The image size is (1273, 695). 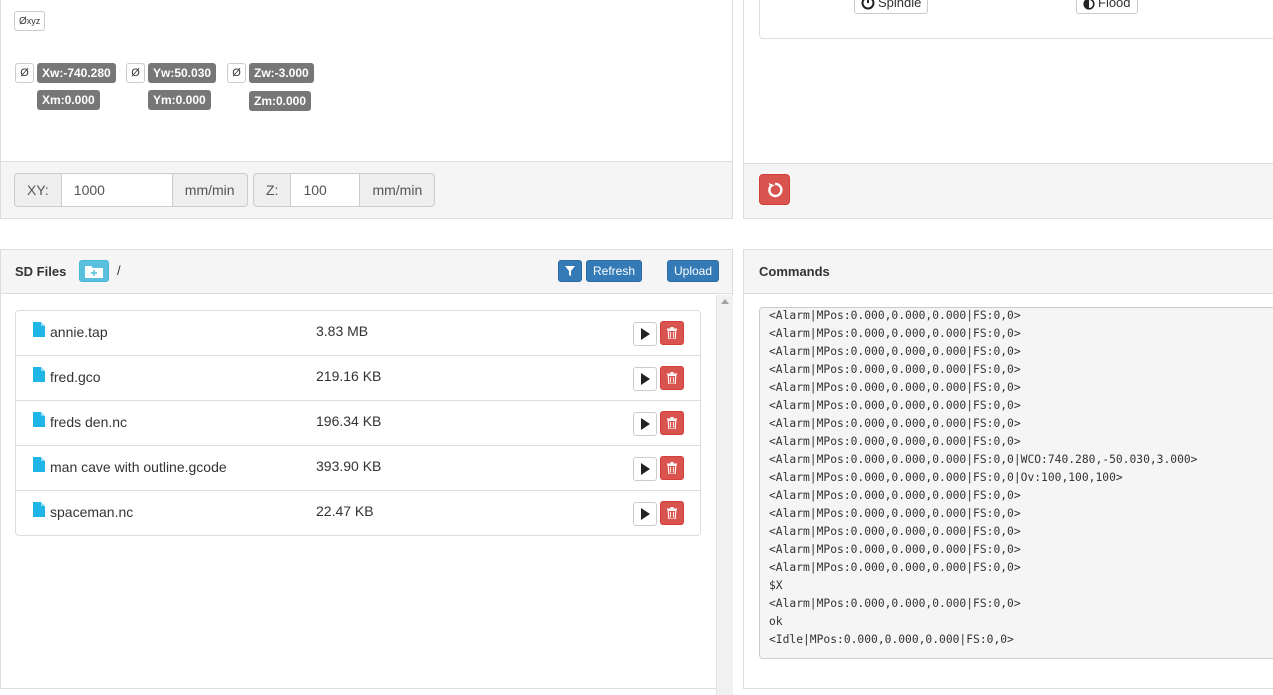 I want to click on folder-plus-icon, so click(x=94, y=271).